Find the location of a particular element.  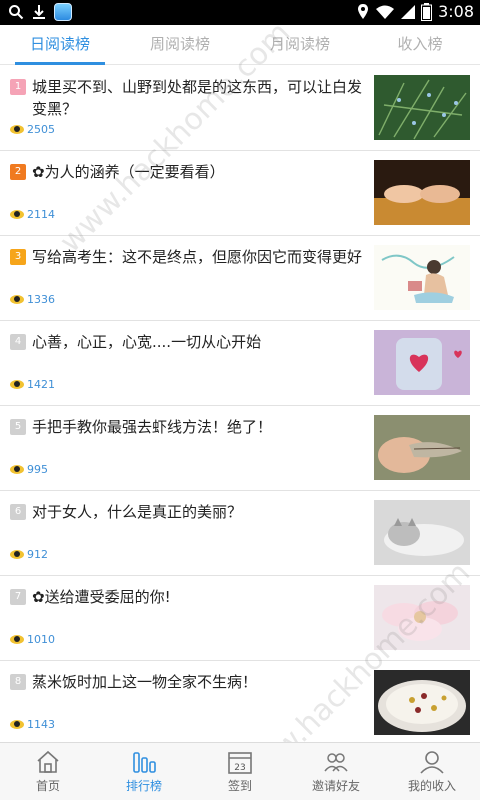

view-count: 2505 is located at coordinates (32, 129).